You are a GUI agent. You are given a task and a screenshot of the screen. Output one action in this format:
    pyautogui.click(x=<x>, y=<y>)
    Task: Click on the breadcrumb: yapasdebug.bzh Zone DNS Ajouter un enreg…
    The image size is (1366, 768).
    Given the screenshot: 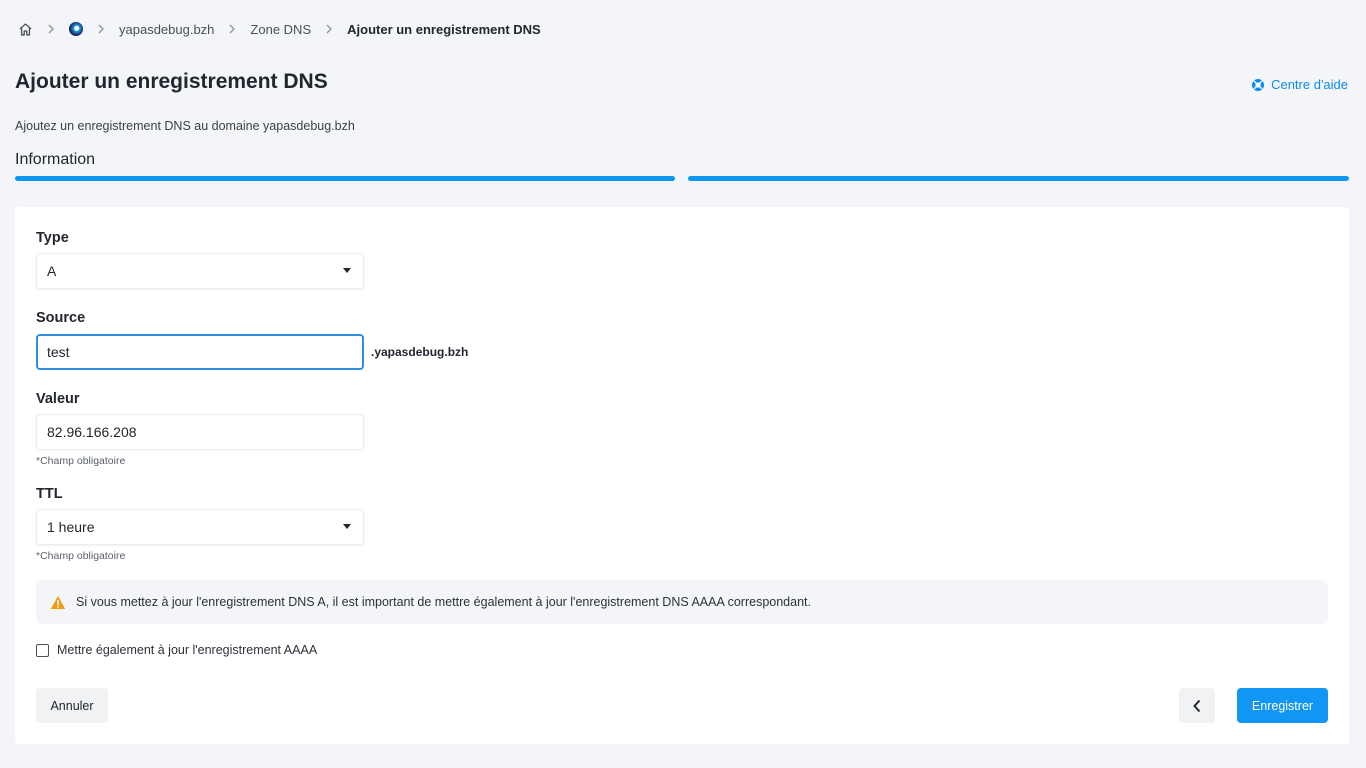 What is the action you would take?
    pyautogui.click(x=279, y=29)
    